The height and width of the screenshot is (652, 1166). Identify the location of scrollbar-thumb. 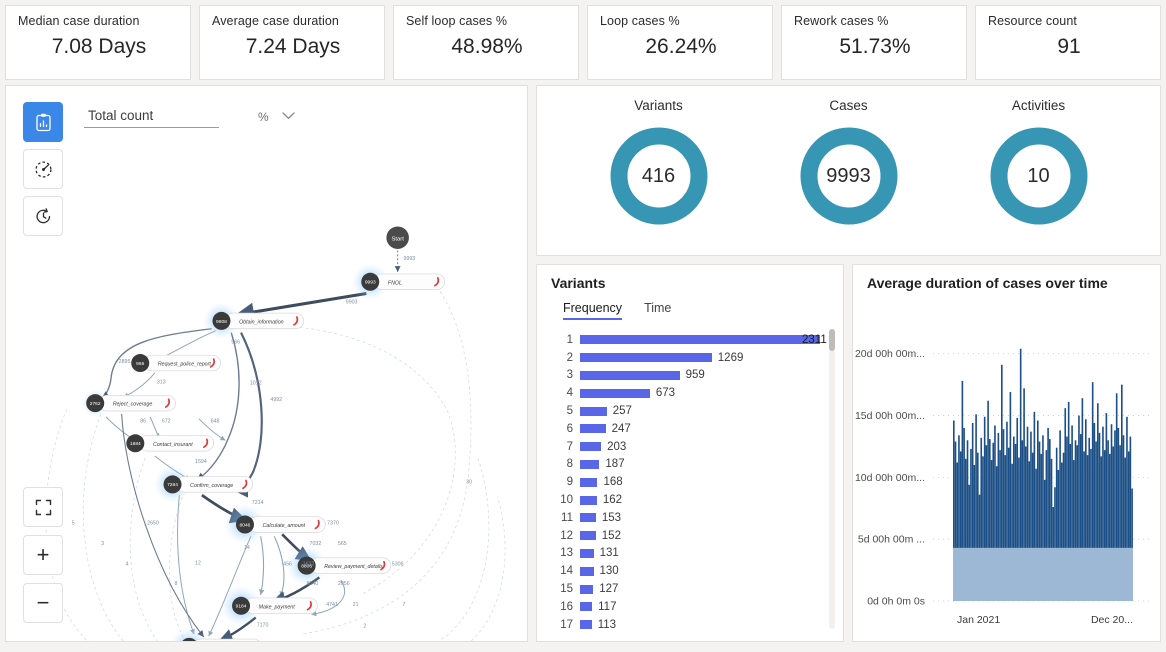
(832, 340).